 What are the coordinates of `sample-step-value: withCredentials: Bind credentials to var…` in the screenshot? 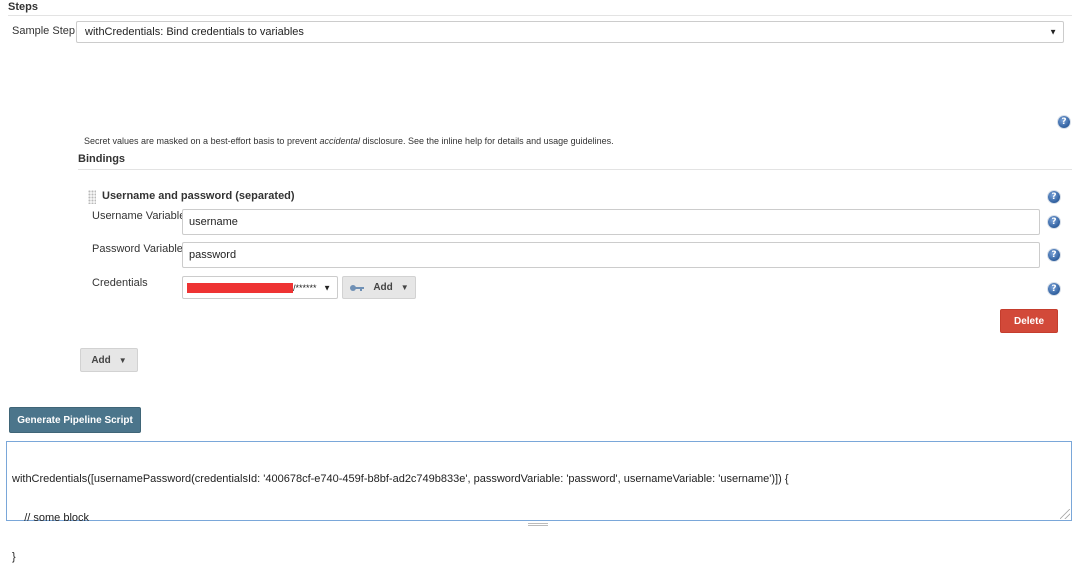 It's located at (194, 32).